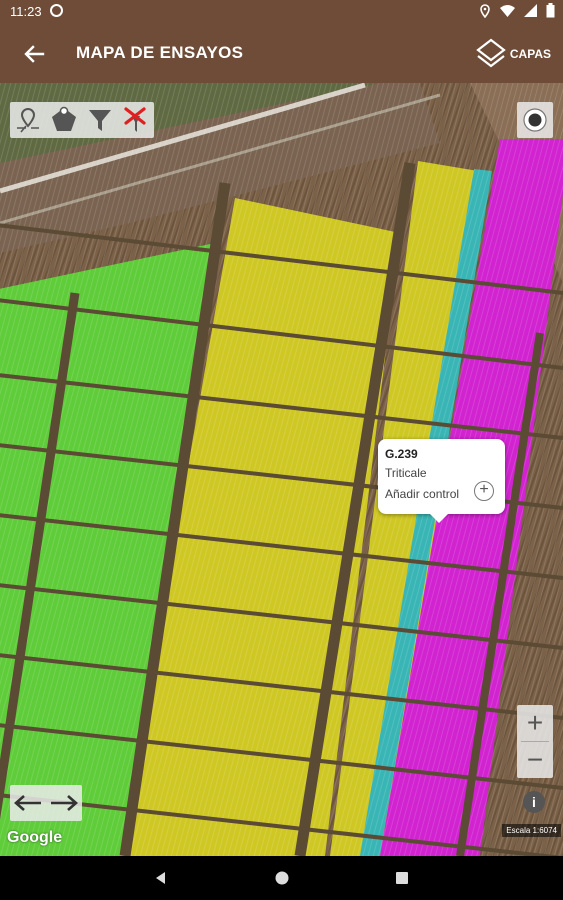  I want to click on clear-filter-button, so click(136, 120).